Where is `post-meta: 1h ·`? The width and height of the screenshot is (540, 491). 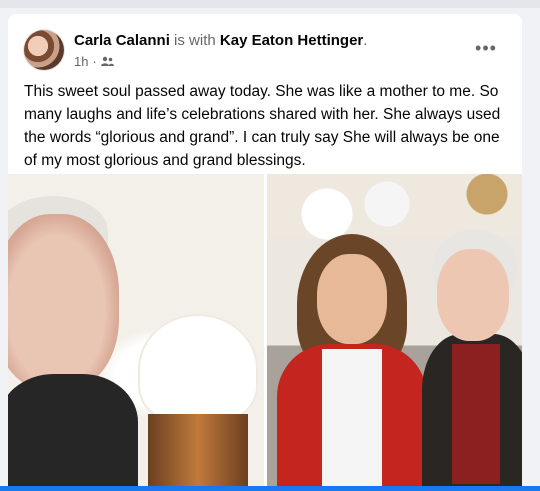
post-meta: 1h · is located at coordinates (94, 61).